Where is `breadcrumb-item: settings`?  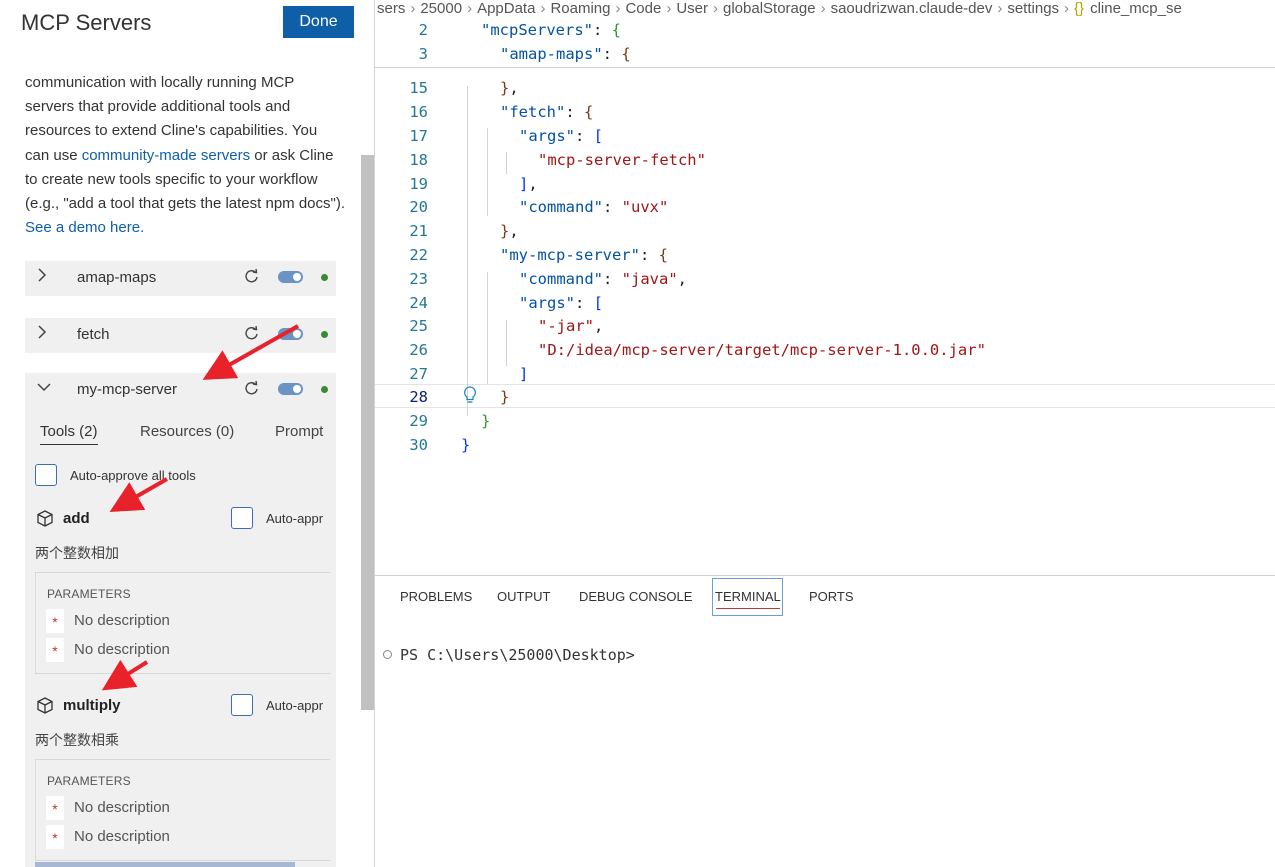 breadcrumb-item: settings is located at coordinates (1033, 8).